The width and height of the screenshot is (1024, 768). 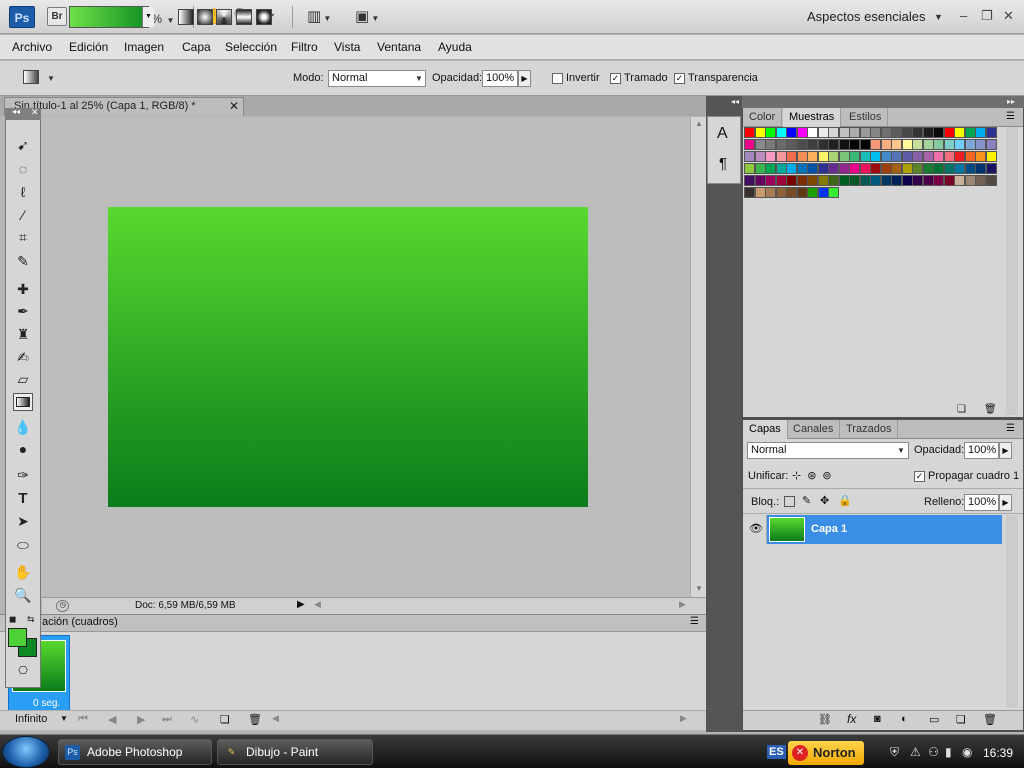 I want to click on scroll-left-icon: ◀, so click(x=317, y=604).